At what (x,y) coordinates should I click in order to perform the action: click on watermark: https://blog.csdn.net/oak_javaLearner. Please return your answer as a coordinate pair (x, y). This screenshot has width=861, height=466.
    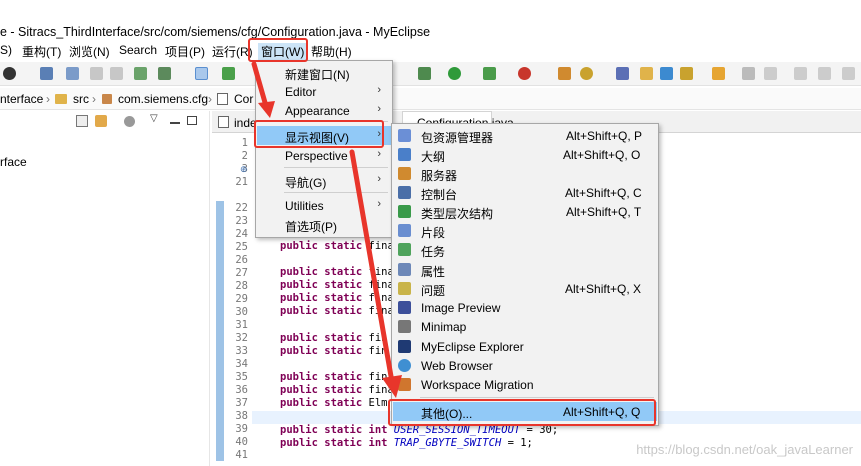
    Looking at the image, I should click on (744, 449).